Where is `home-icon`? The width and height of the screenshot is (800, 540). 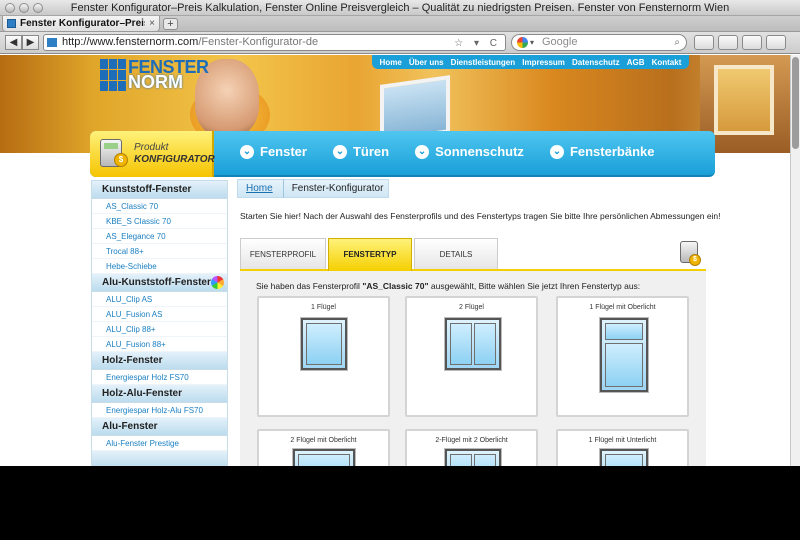 home-icon is located at coordinates (704, 42).